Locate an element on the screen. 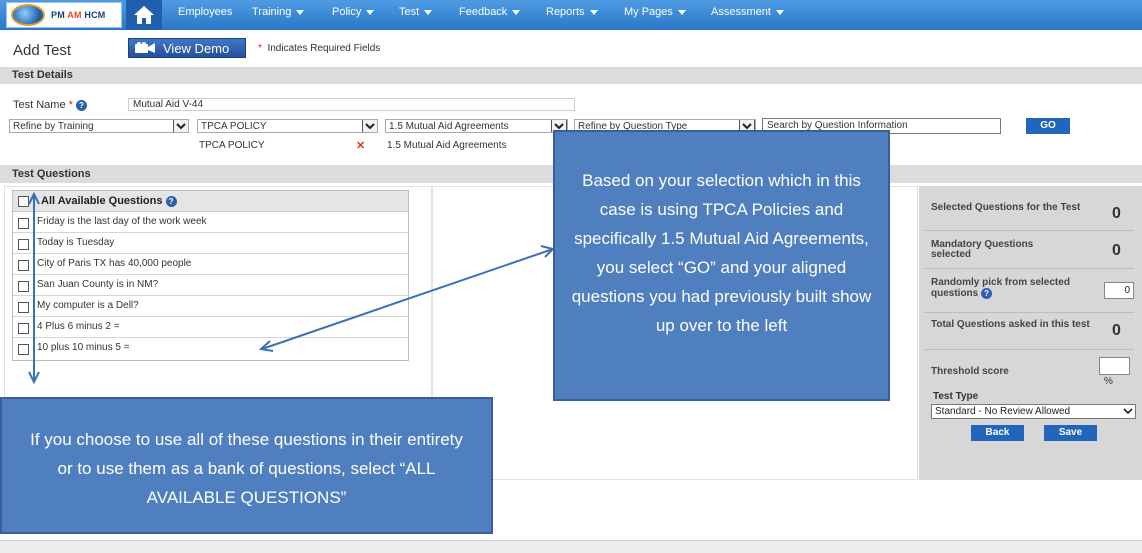 The width and height of the screenshot is (1142, 553). test-name-label: Test Name * ? is located at coordinates (50, 105).